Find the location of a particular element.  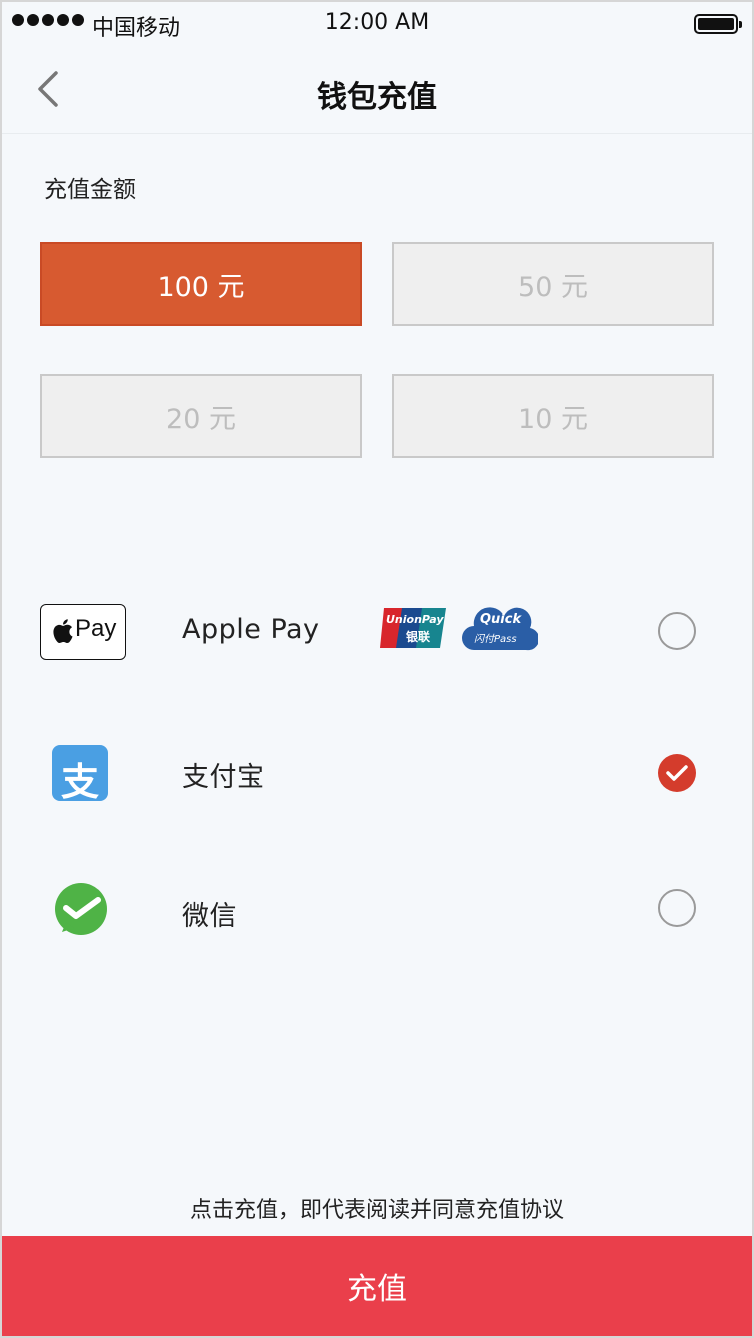

recharge-submit-button: 充值 is located at coordinates (377, 1286).